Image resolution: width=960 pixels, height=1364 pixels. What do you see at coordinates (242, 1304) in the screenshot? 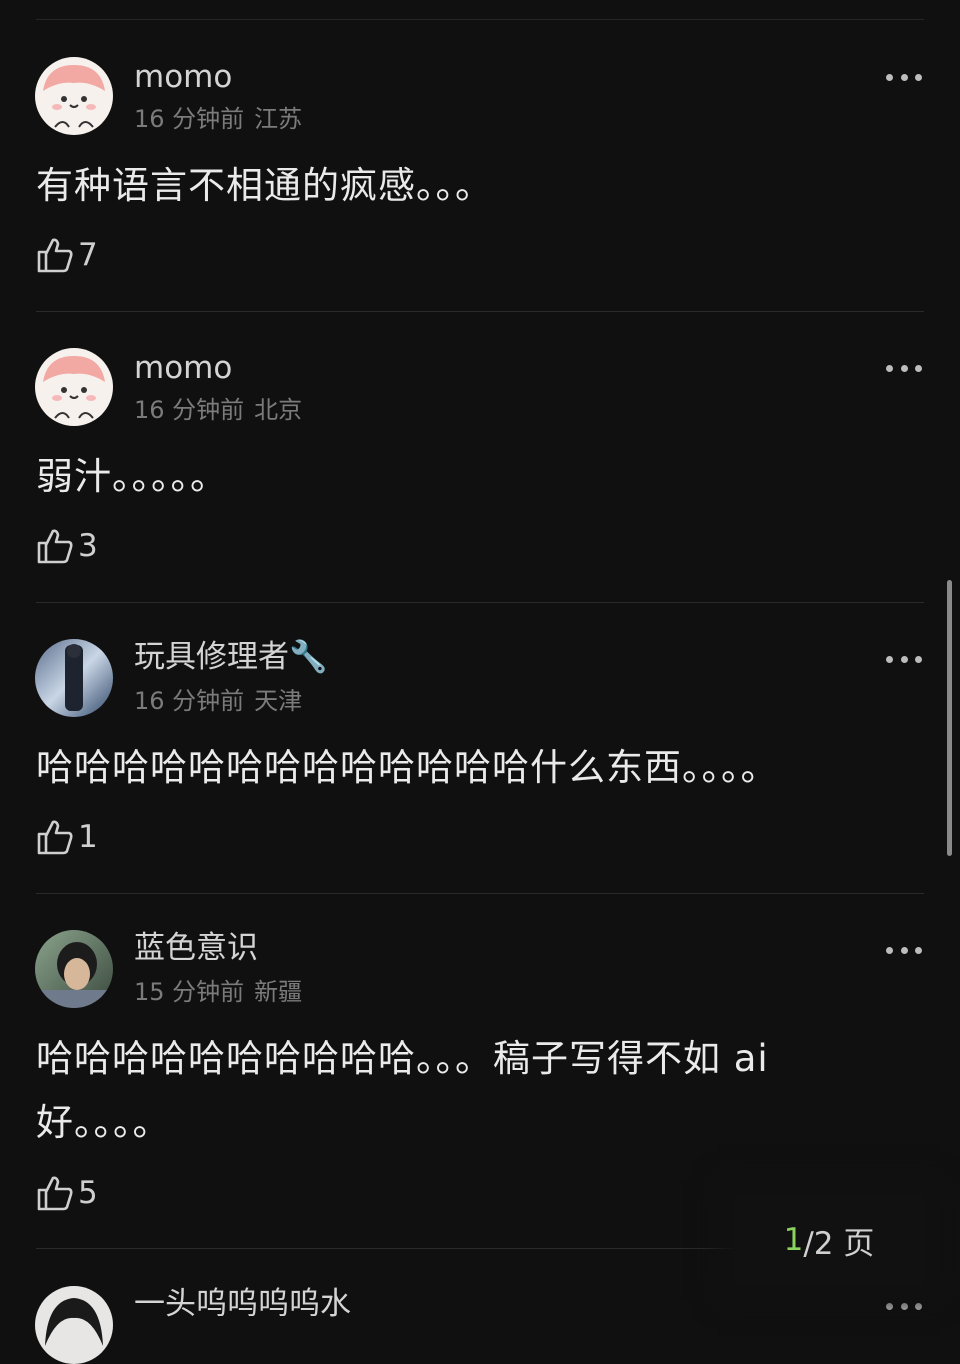
I see `username: 一头呜呜呜呜水` at bounding box center [242, 1304].